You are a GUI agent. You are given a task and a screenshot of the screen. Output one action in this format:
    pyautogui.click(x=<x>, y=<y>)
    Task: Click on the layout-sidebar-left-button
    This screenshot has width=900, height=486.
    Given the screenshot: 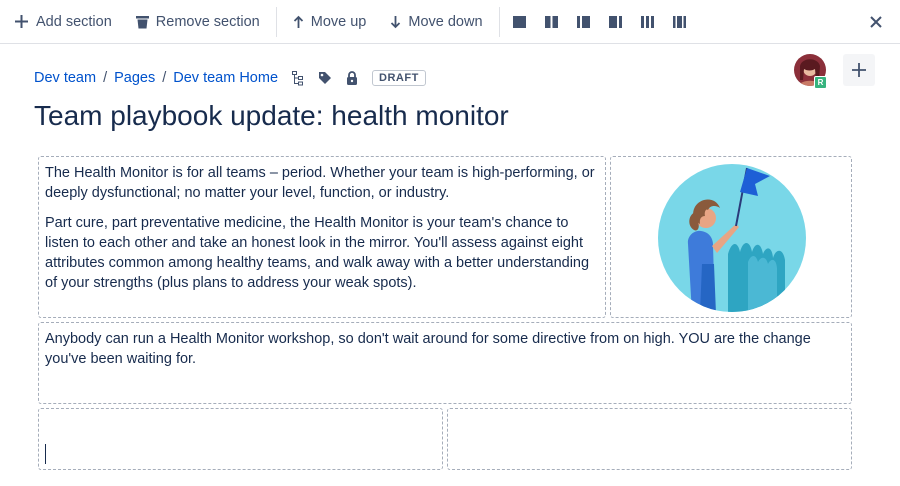 What is the action you would take?
    pyautogui.click(x=584, y=22)
    